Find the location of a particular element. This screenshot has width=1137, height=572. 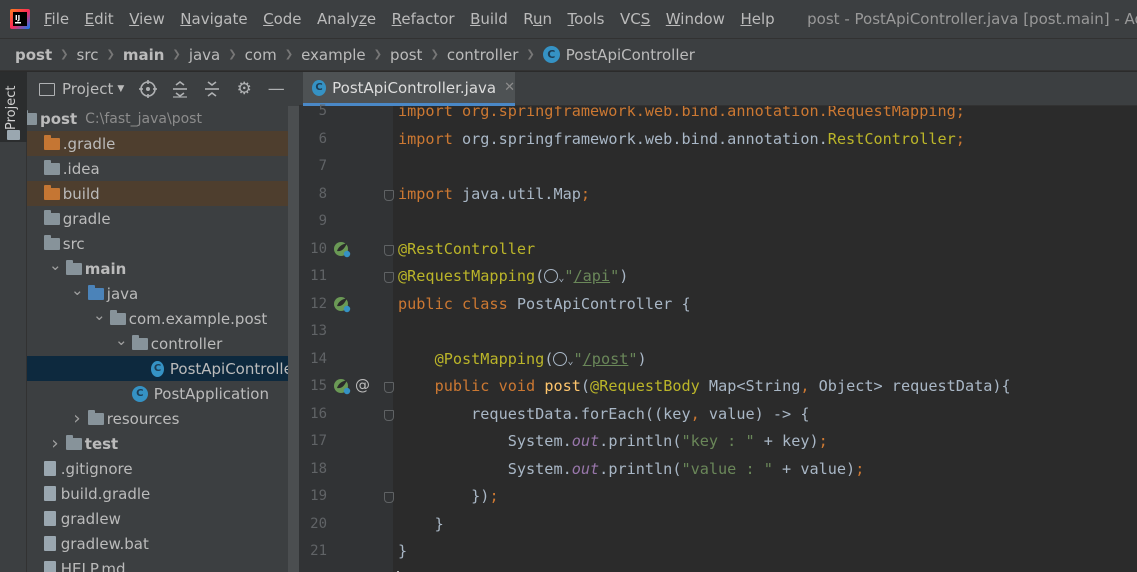

dropdown-arrow-icon: ▼ is located at coordinates (120, 89).